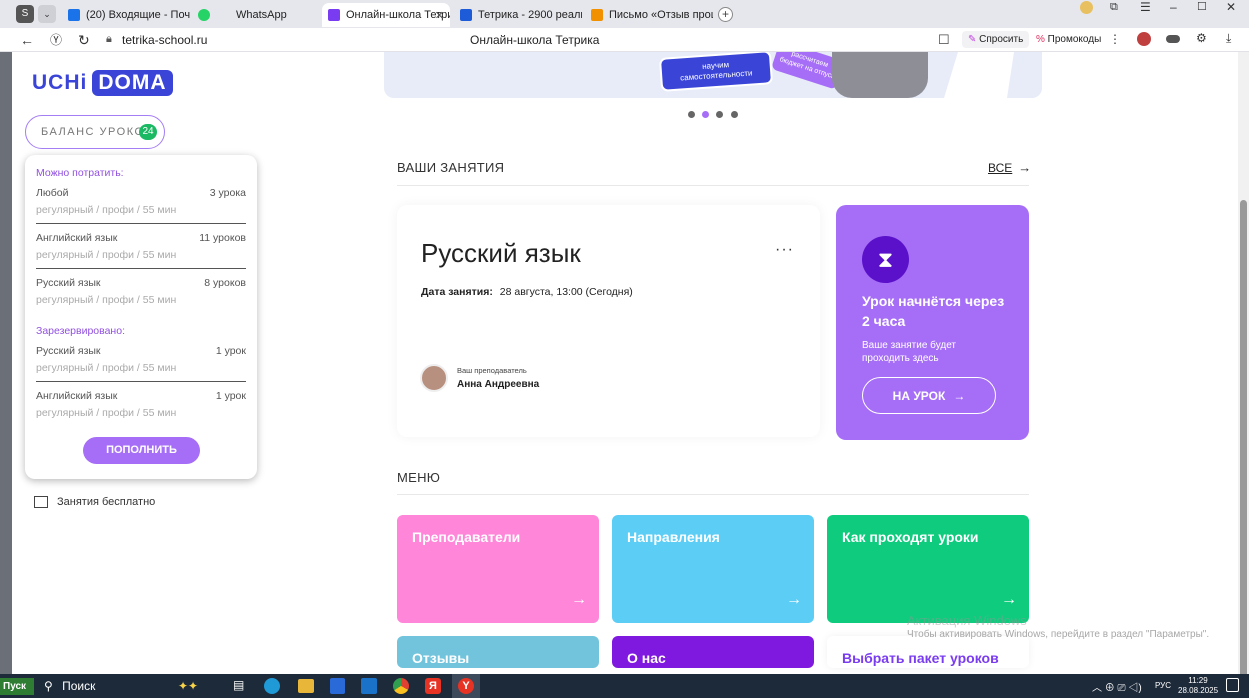 This screenshot has width=1249, height=698. Describe the element at coordinates (713, 569) in the screenshot. I see `menu-tile-directions: Направления →` at that location.